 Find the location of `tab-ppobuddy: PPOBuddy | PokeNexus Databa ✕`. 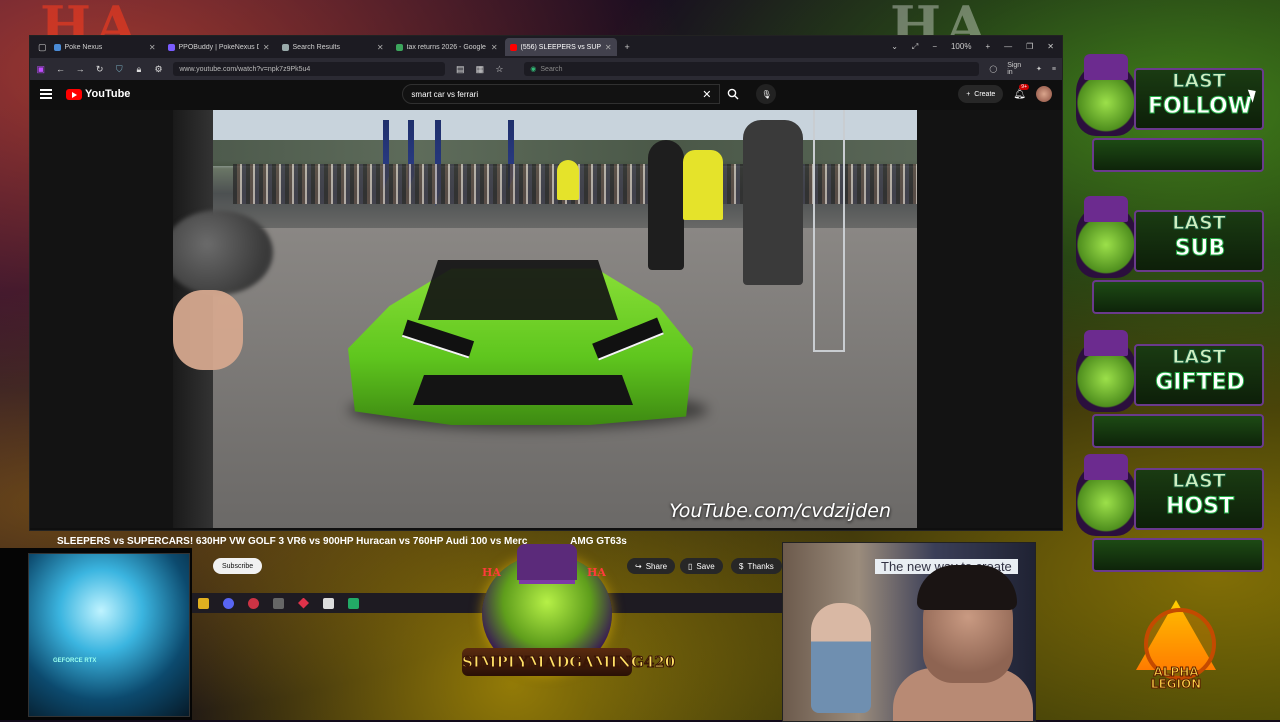

tab-ppobuddy: PPOBuddy | PokeNexus Databa ✕ is located at coordinates (219, 47).